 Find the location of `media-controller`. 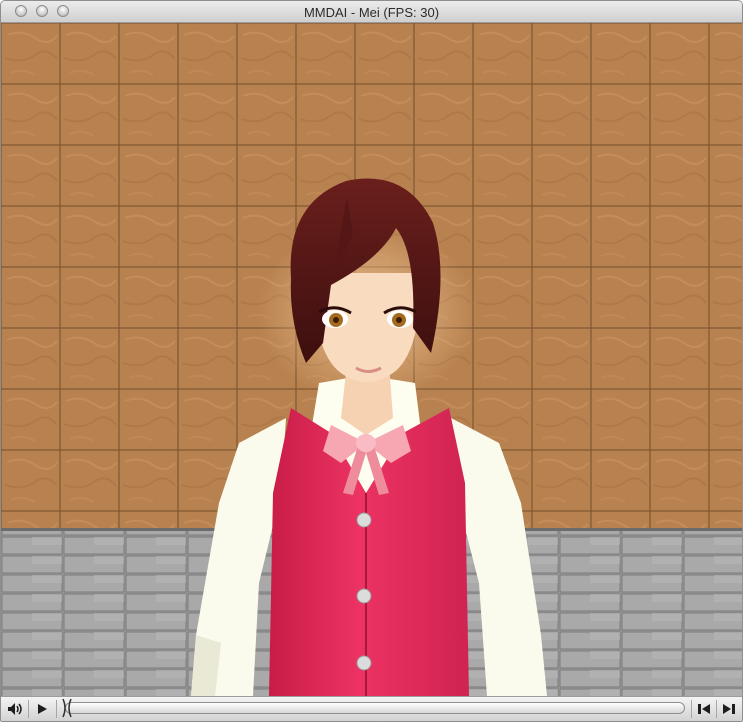

media-controller is located at coordinates (371, 708).